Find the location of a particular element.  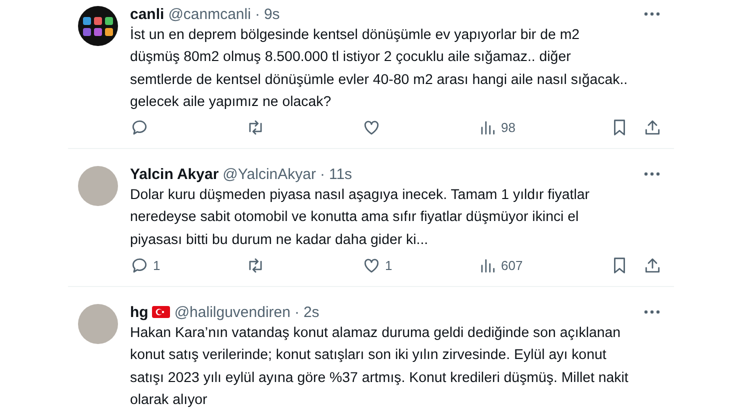

tweet-time: 9s is located at coordinates (272, 14).